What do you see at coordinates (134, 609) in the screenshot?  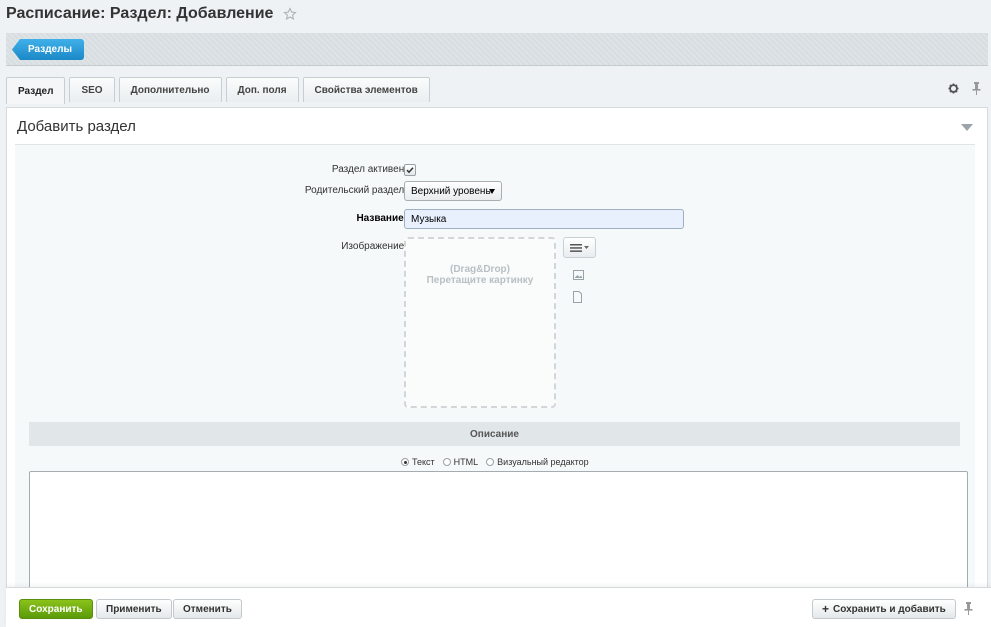 I see `apply-button: Применить` at bounding box center [134, 609].